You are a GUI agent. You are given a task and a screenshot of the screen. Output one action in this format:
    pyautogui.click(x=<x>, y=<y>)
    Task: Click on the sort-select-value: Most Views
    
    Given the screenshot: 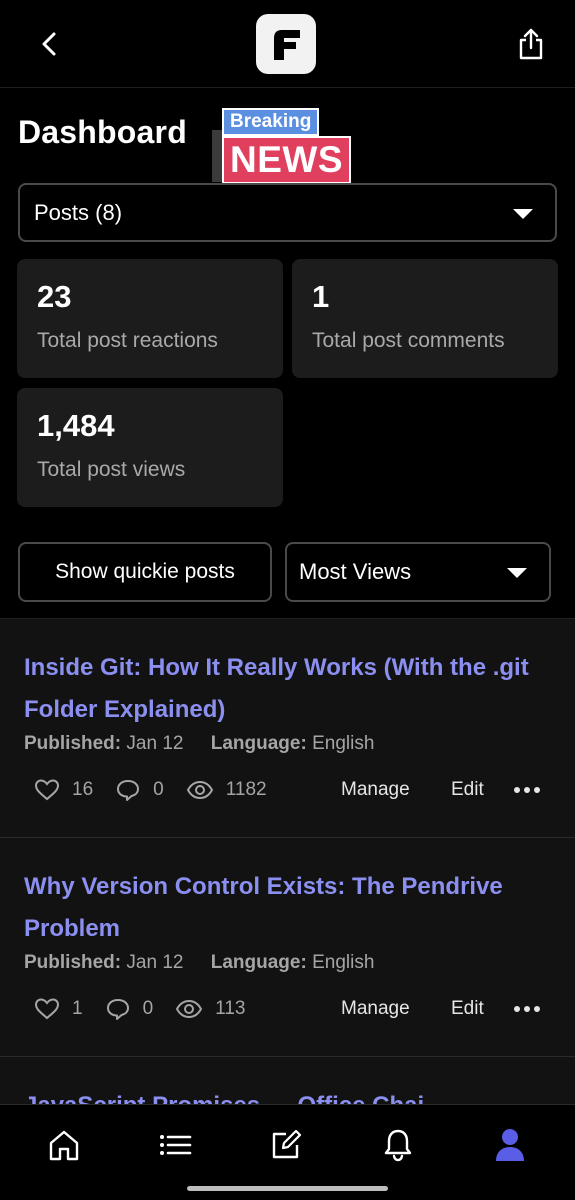 What is the action you would take?
    pyautogui.click(x=355, y=571)
    